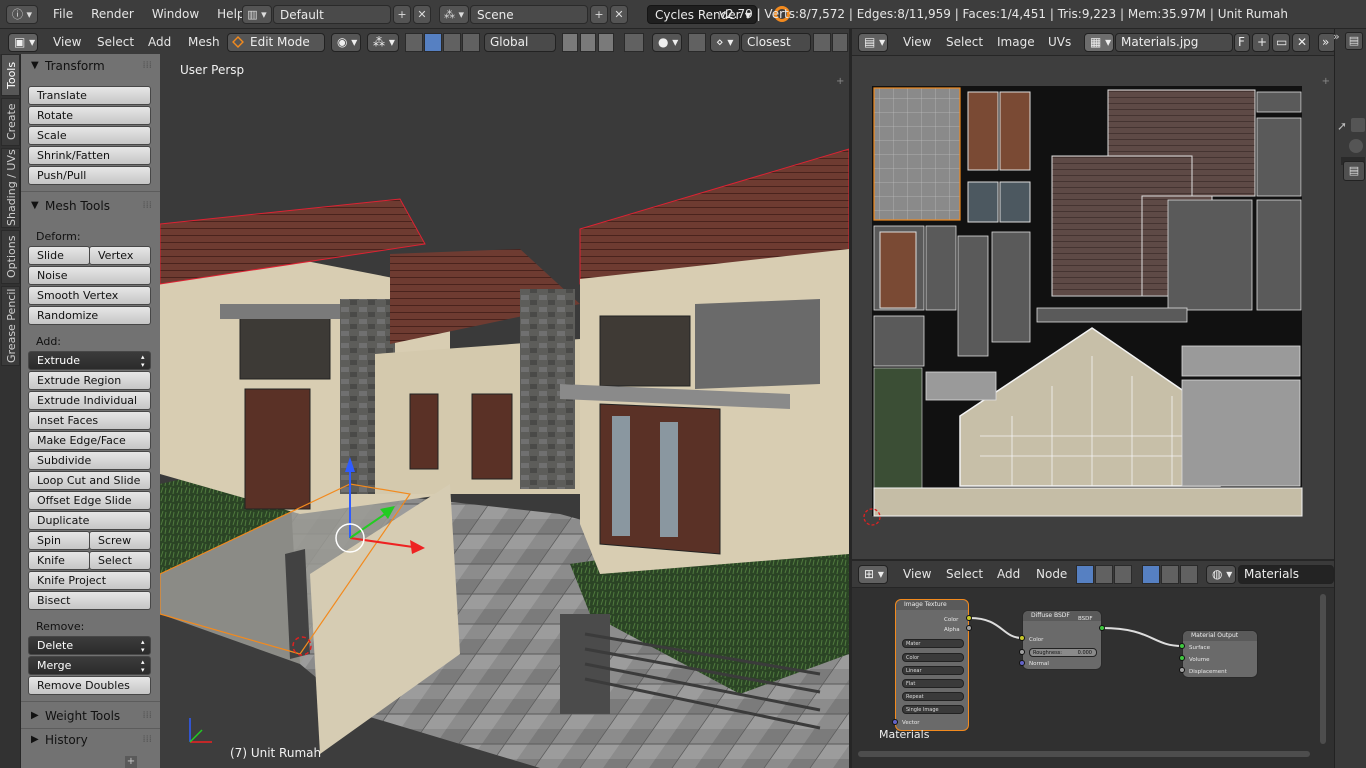 The height and width of the screenshot is (768, 1366). Describe the element at coordinates (204, 42) in the screenshot. I see `menu-mesh: Mesh` at that location.